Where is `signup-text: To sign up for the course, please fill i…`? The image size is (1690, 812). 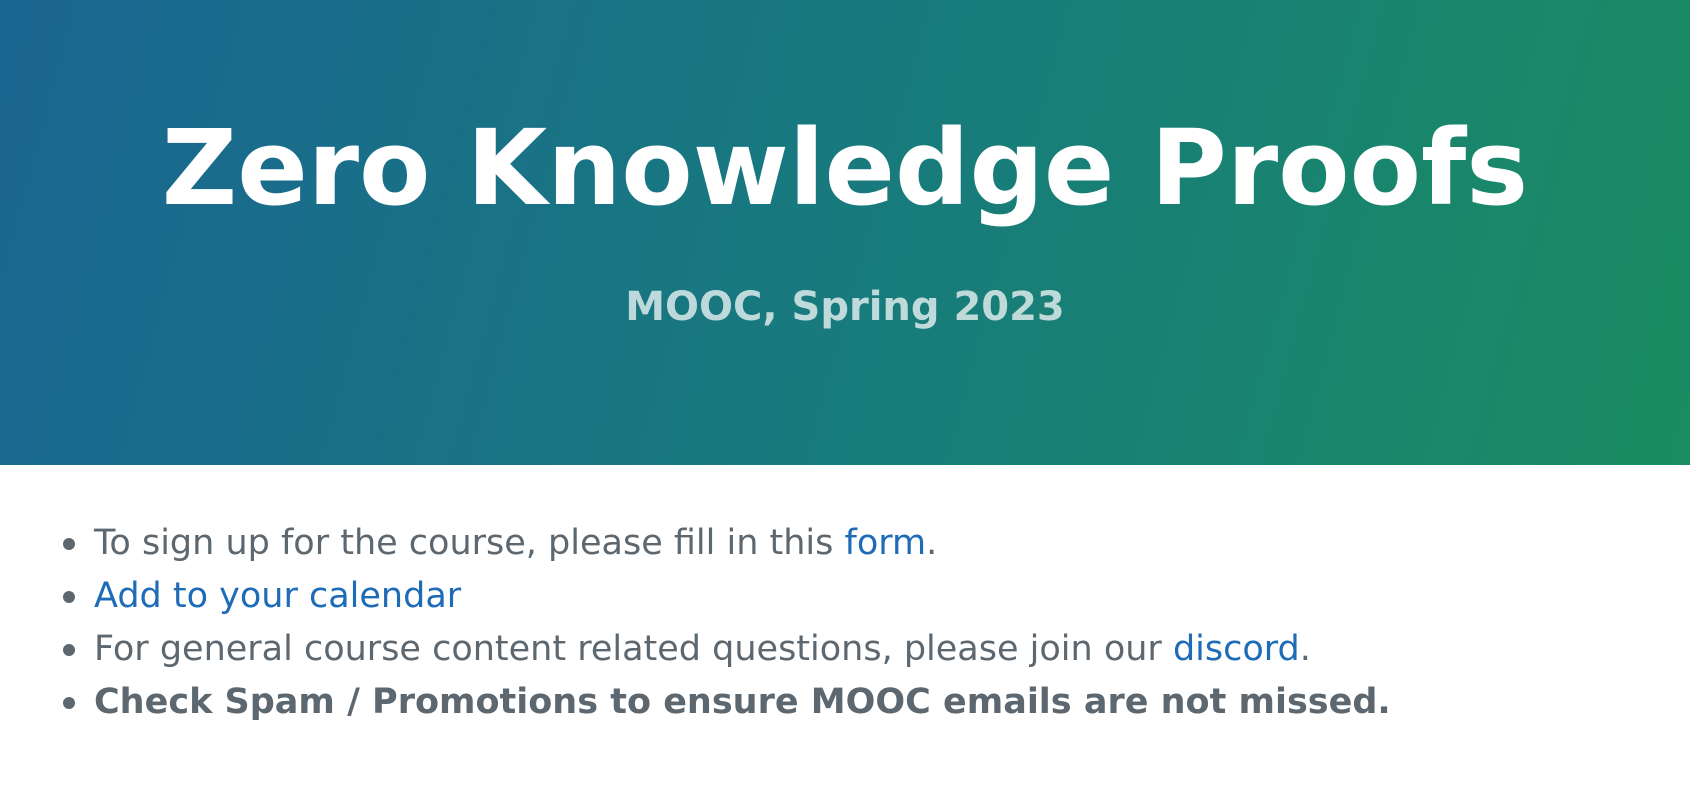 signup-text: To sign up for the course, please fill i… is located at coordinates (469, 543).